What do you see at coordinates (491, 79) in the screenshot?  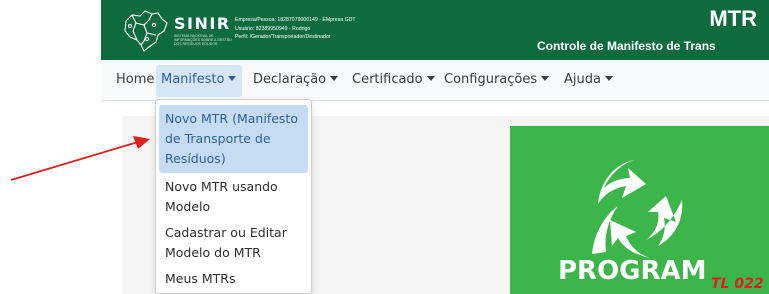 I see `nav-configuracoes-label: Configurações` at bounding box center [491, 79].